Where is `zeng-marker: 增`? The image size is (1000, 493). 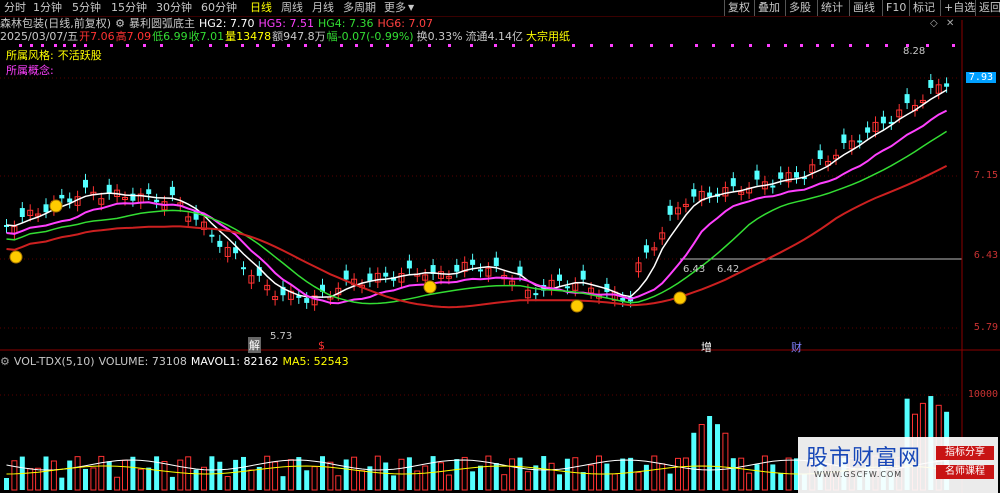 zeng-marker: 增 is located at coordinates (706, 347).